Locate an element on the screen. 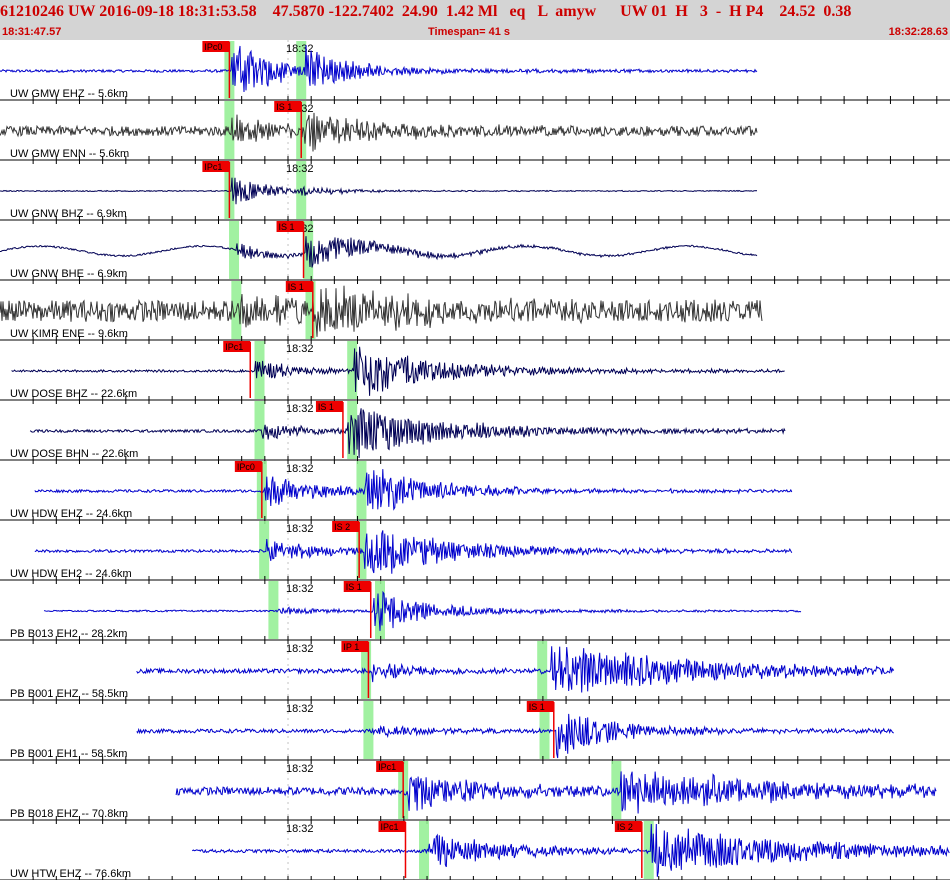 This screenshot has height=880, width=950. channel-panel: 18:32 IS 1 PB B013 EH2 -- 28.2km is located at coordinates (475, 612).